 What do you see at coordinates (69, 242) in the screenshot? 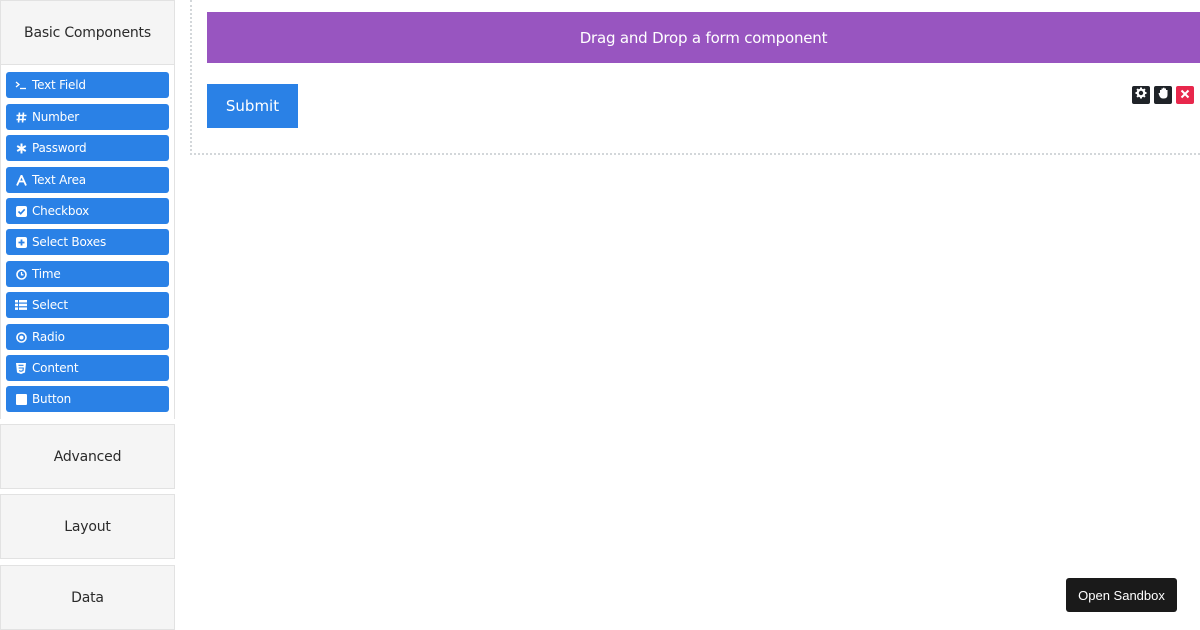
I see `component-label: Select Boxes` at bounding box center [69, 242].